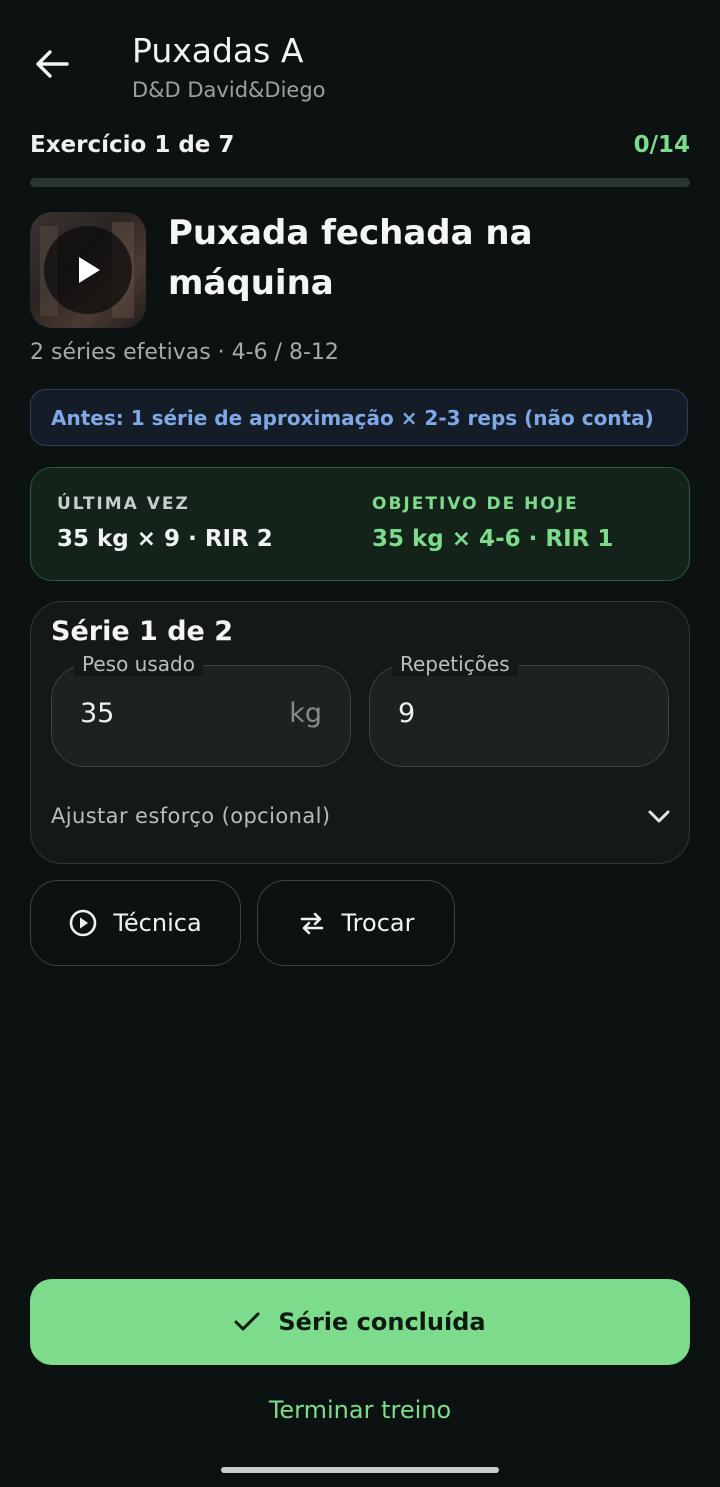 The width and height of the screenshot is (720, 1487). I want to click on exercise-name: Puxada fechada na máquina, so click(350, 258).